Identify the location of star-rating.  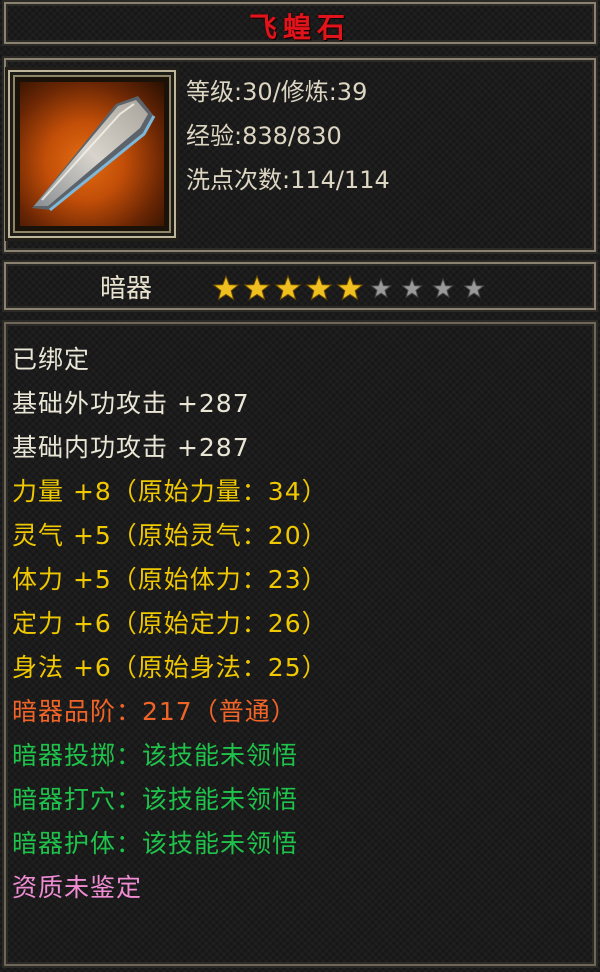
(351, 288).